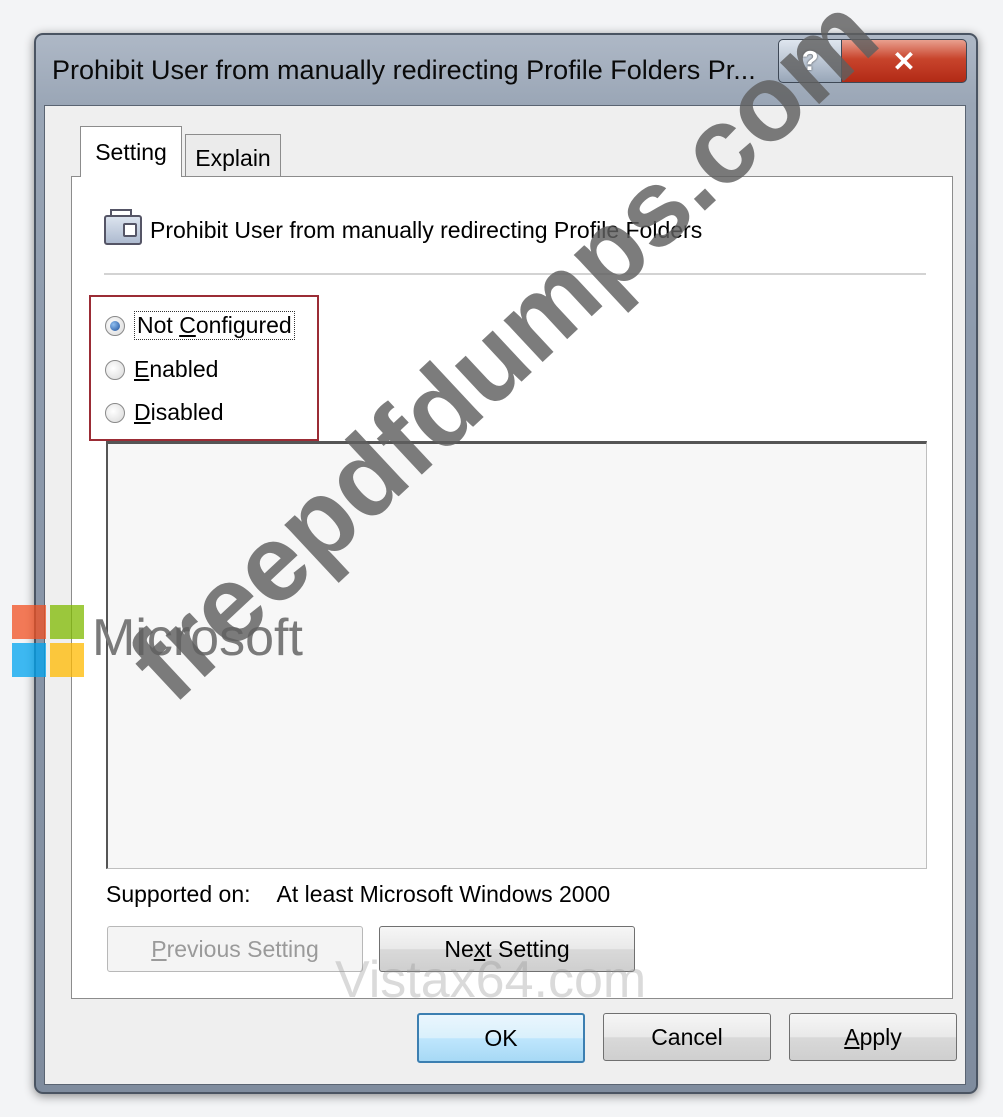 This screenshot has height=1117, width=1003. What do you see at coordinates (873, 1037) in the screenshot?
I see `apply-button: Apply` at bounding box center [873, 1037].